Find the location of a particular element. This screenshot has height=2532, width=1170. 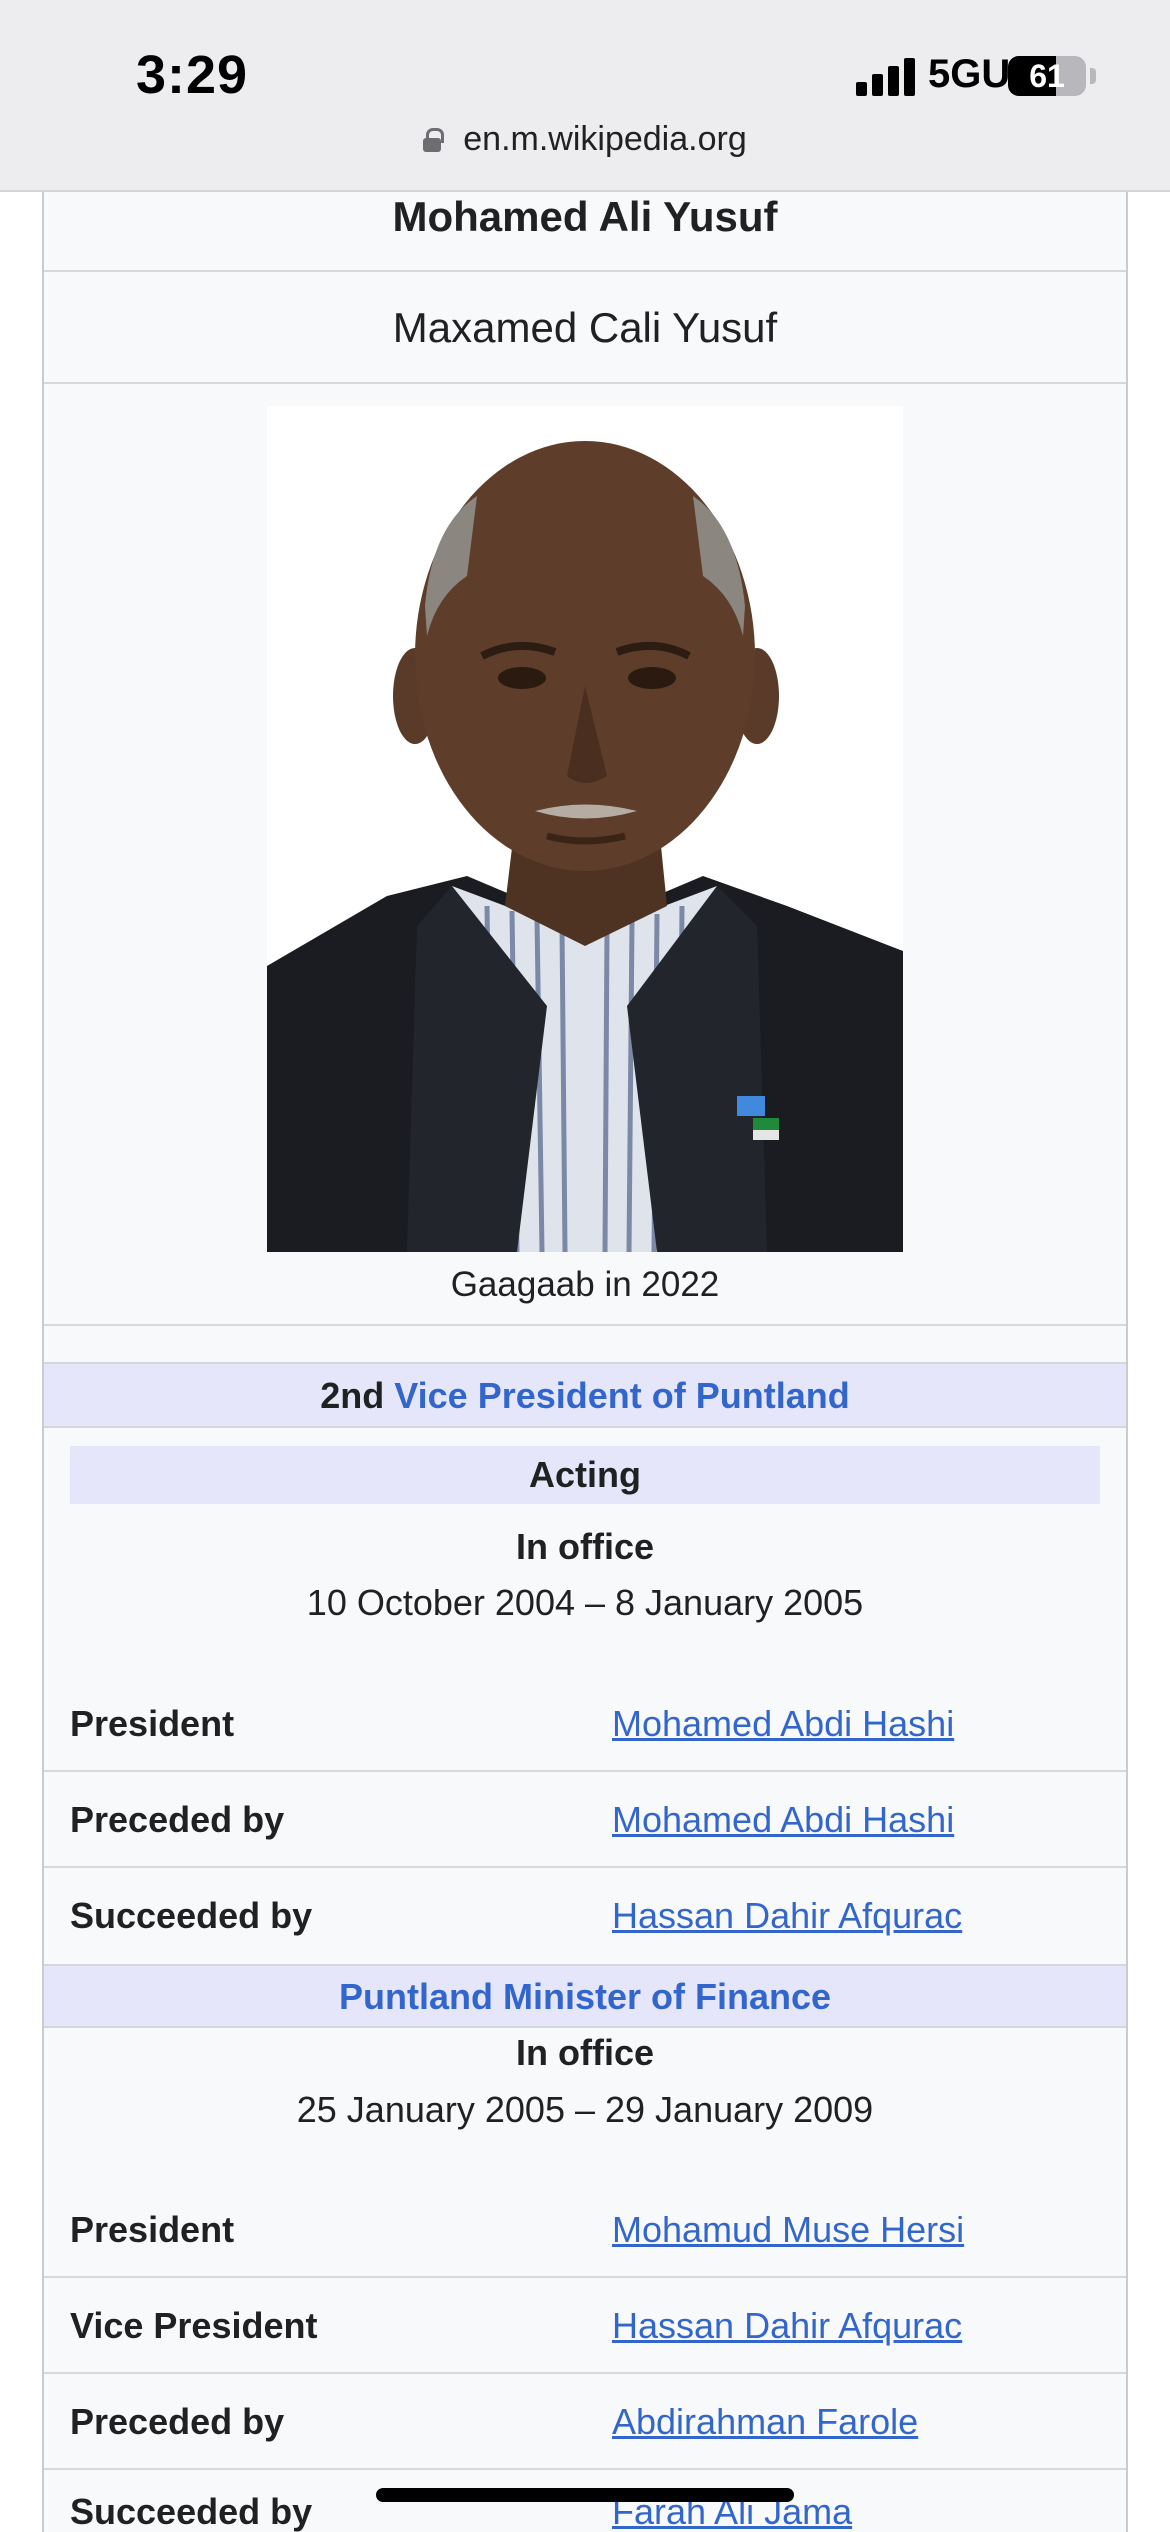

info-value-link: Abdirahman Farole is located at coordinates (765, 2422).